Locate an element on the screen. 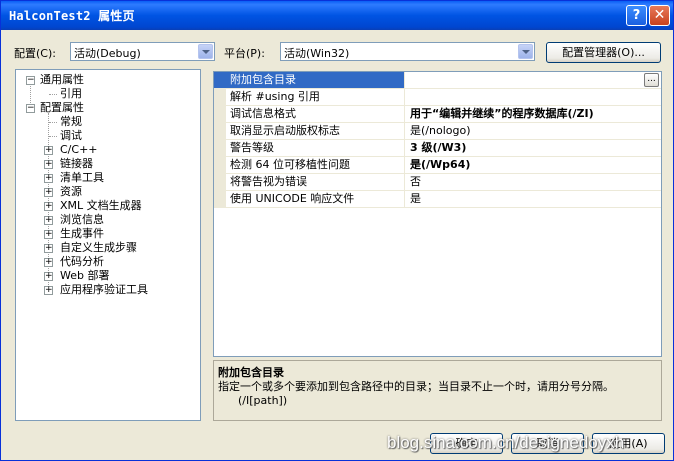 Image resolution: width=674 pixels, height=461 pixels. property-value: 3 级(/W3) is located at coordinates (534, 148).